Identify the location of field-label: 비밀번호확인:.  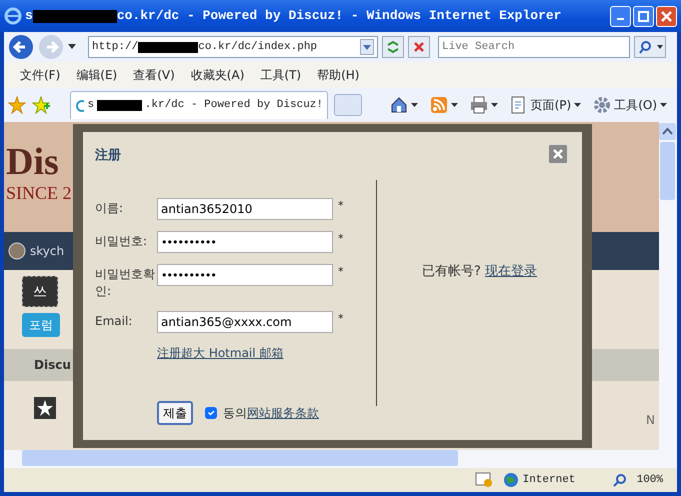
(125, 283).